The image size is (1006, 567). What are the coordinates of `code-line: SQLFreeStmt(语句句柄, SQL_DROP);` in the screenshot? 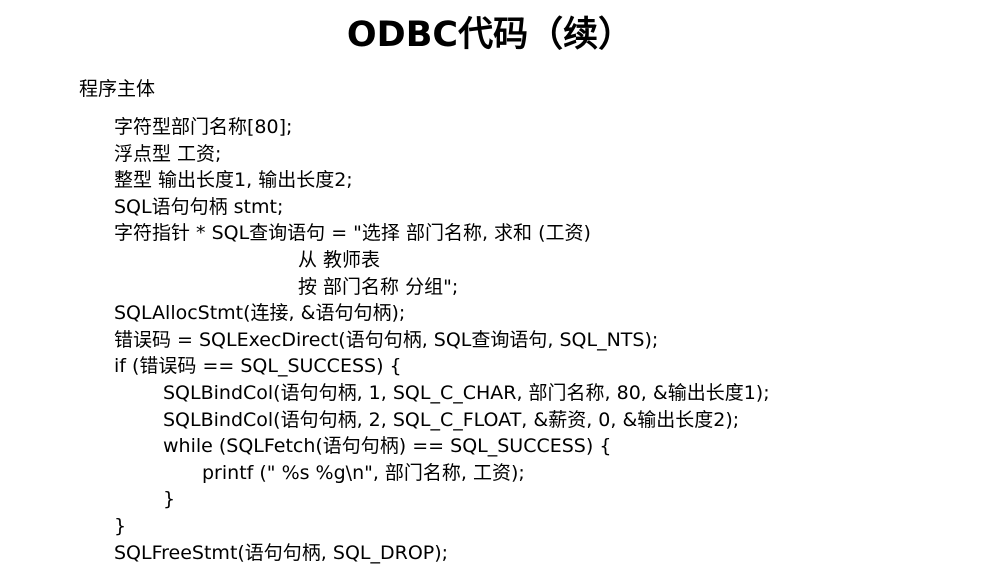 It's located at (281, 552).